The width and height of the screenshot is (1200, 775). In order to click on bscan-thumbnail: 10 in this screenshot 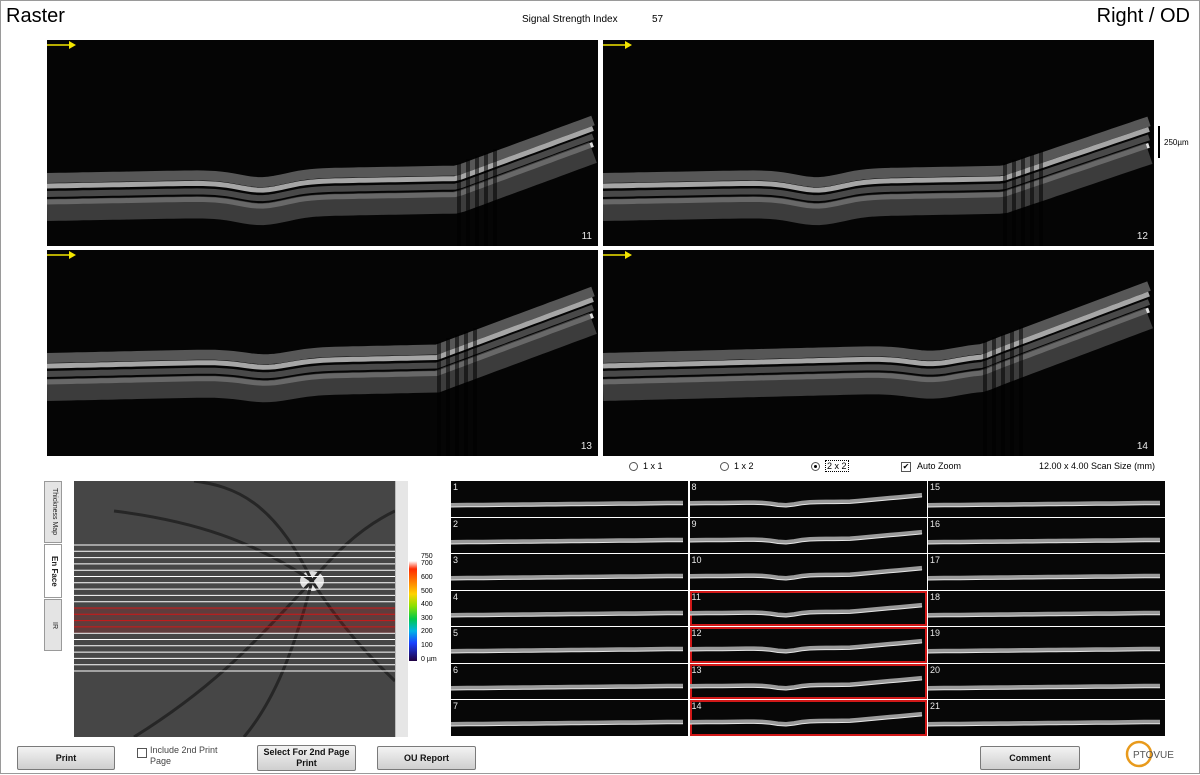, I will do `click(808, 572)`.